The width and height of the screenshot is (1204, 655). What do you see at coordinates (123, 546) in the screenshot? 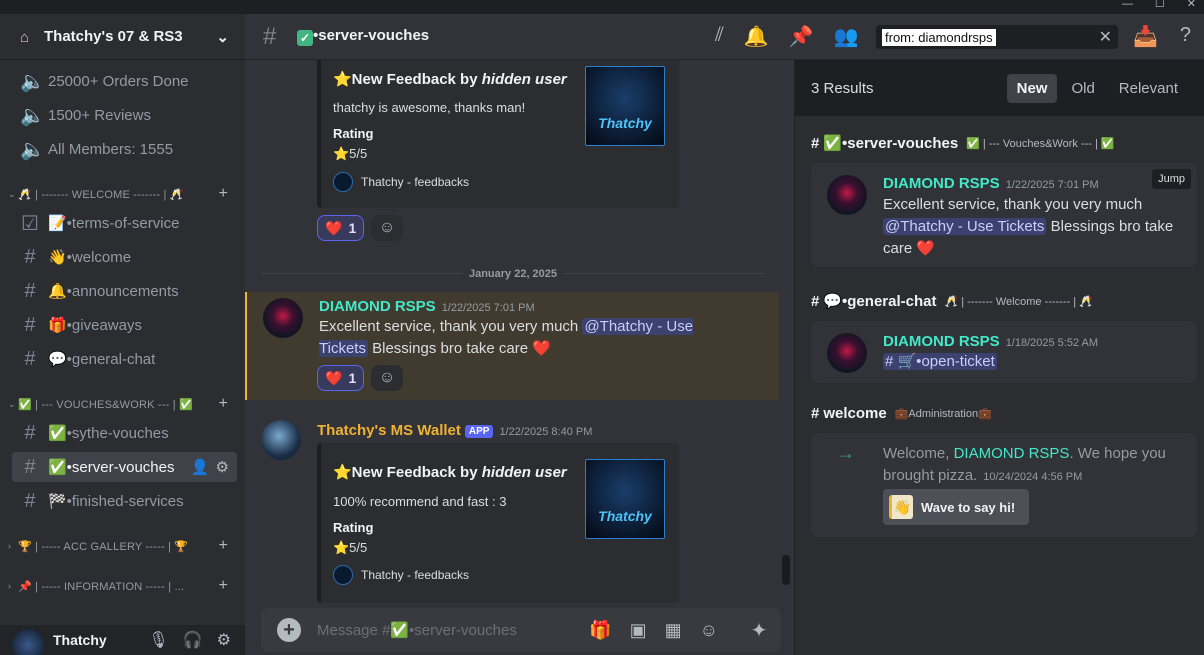
I see `category-gallery: › 🏆 | ----- ACC GALLERY ----- | 🏆 +` at bounding box center [123, 546].